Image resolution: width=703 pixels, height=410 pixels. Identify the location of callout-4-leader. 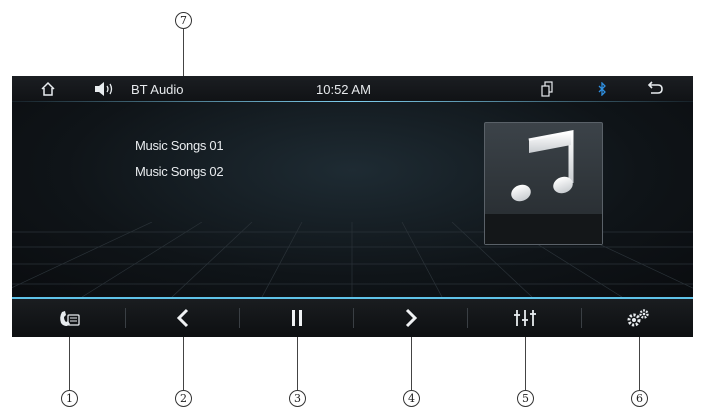
(411, 363).